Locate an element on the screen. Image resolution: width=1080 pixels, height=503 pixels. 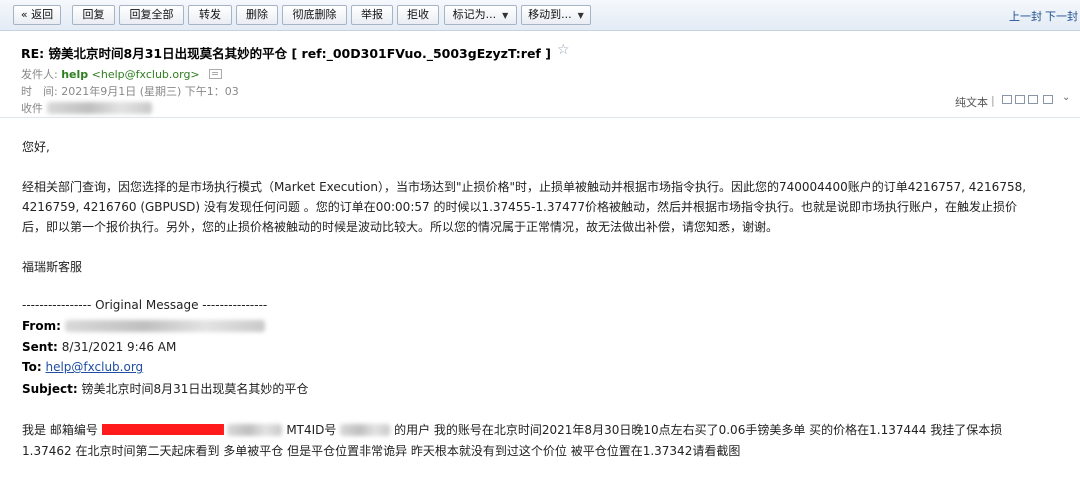
chevron-down-icon: ⌄ is located at coordinates (1066, 97).